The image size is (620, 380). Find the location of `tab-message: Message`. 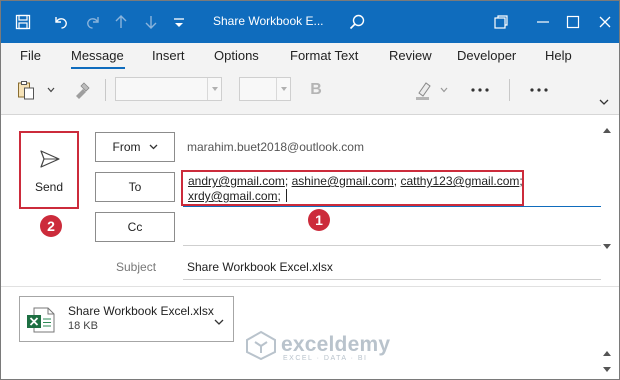

tab-message: Message is located at coordinates (97, 55).